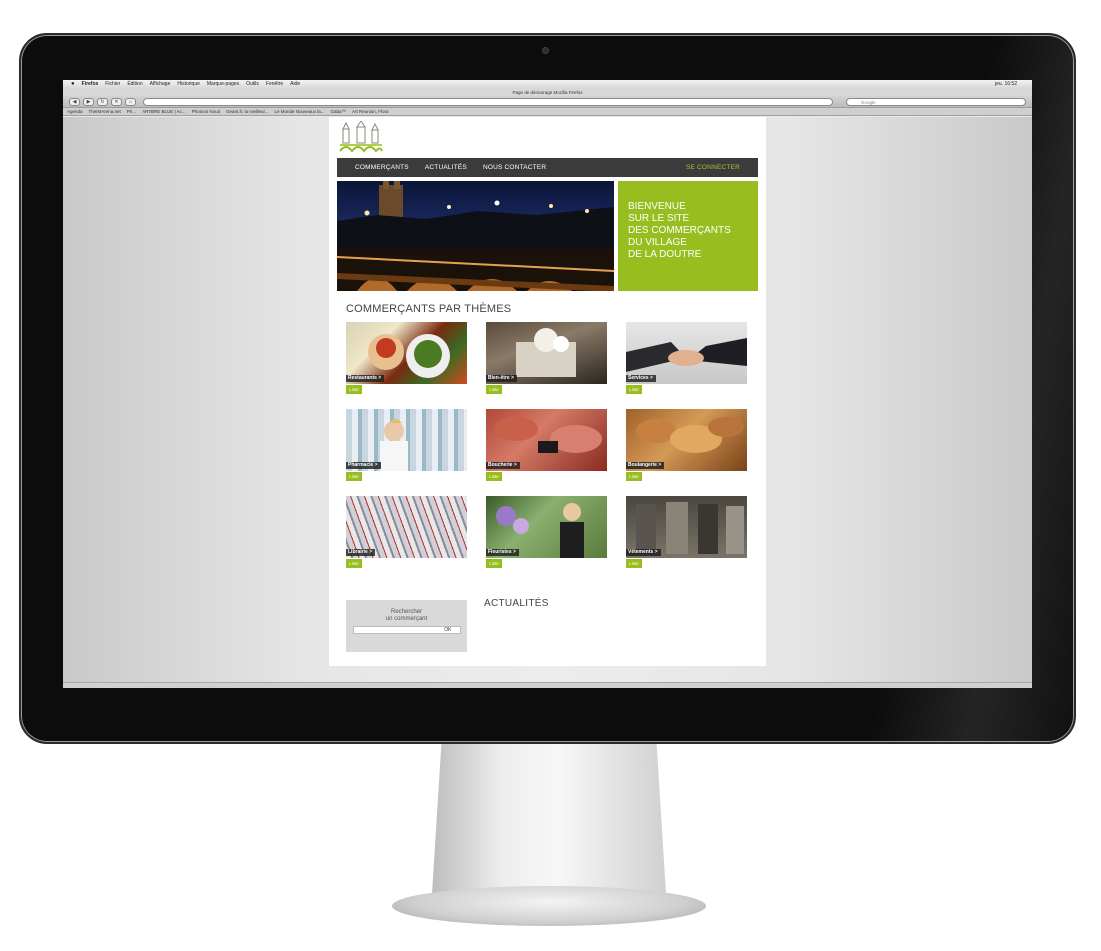 The image size is (1101, 951). What do you see at coordinates (686, 440) in the screenshot?
I see `theme-photo: Boulangerie >` at bounding box center [686, 440].